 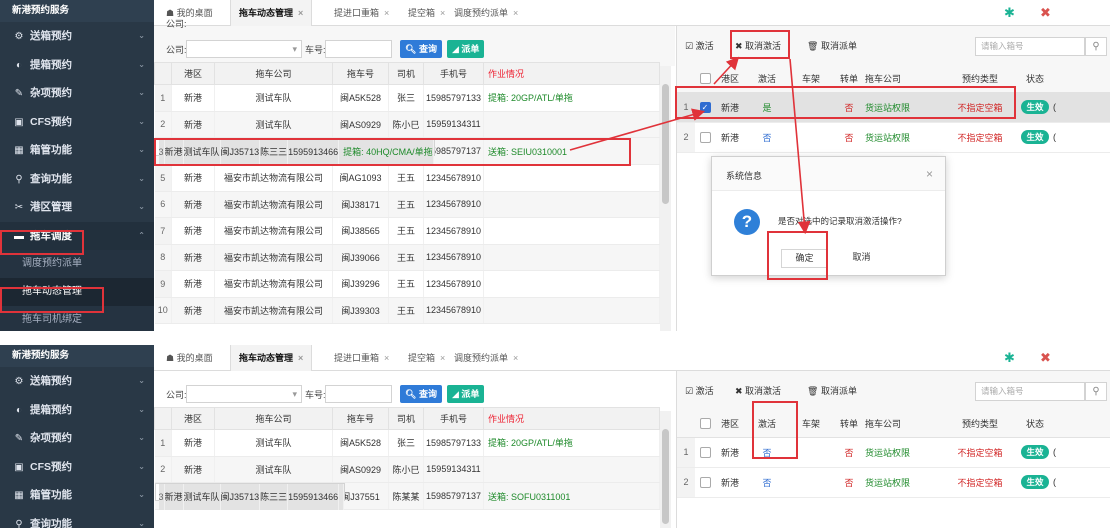 What do you see at coordinates (980, 424) in the screenshot?
I see `column-header: 预约类型` at bounding box center [980, 424].